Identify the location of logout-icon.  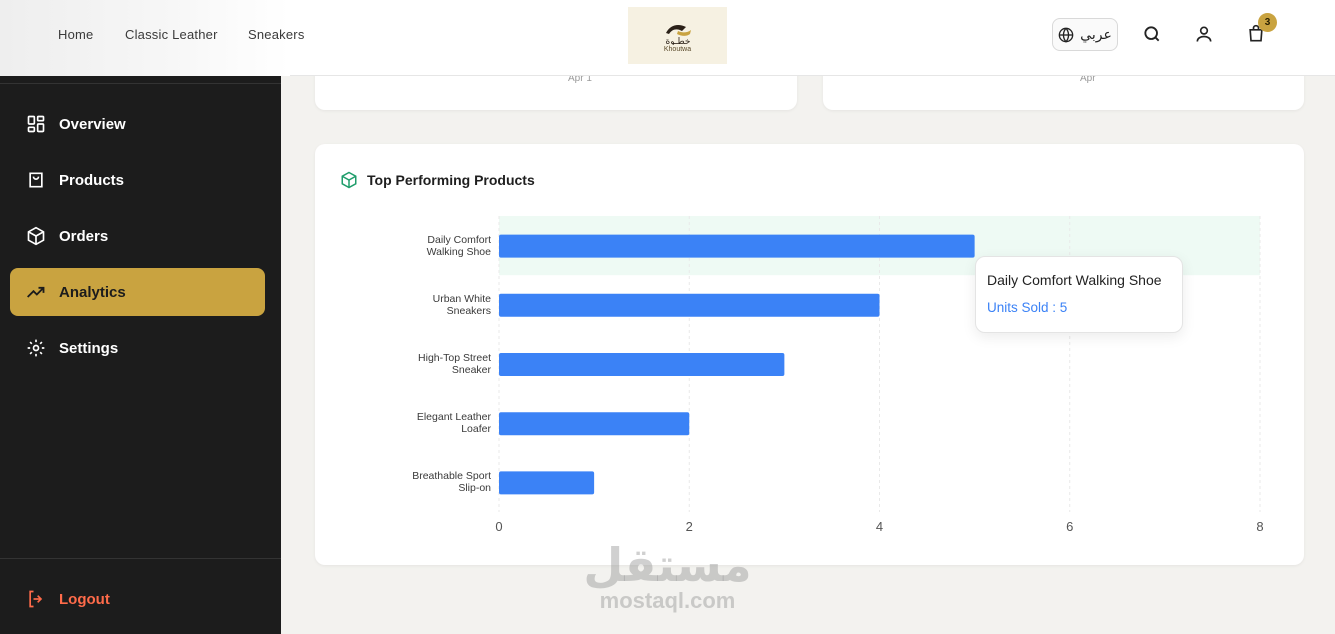
(36, 599).